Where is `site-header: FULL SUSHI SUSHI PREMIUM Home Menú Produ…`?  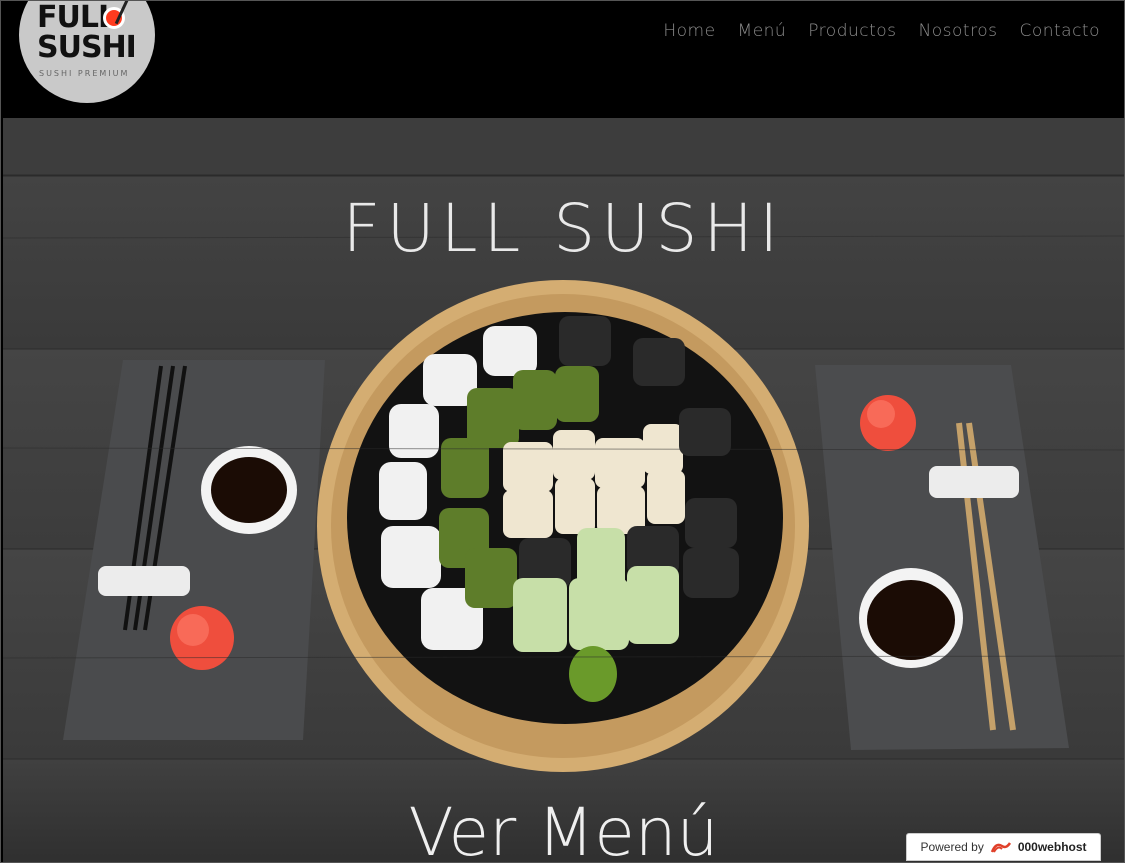 site-header: FULL SUSHI SUSHI PREMIUM Home Menú Produ… is located at coordinates (563, 59).